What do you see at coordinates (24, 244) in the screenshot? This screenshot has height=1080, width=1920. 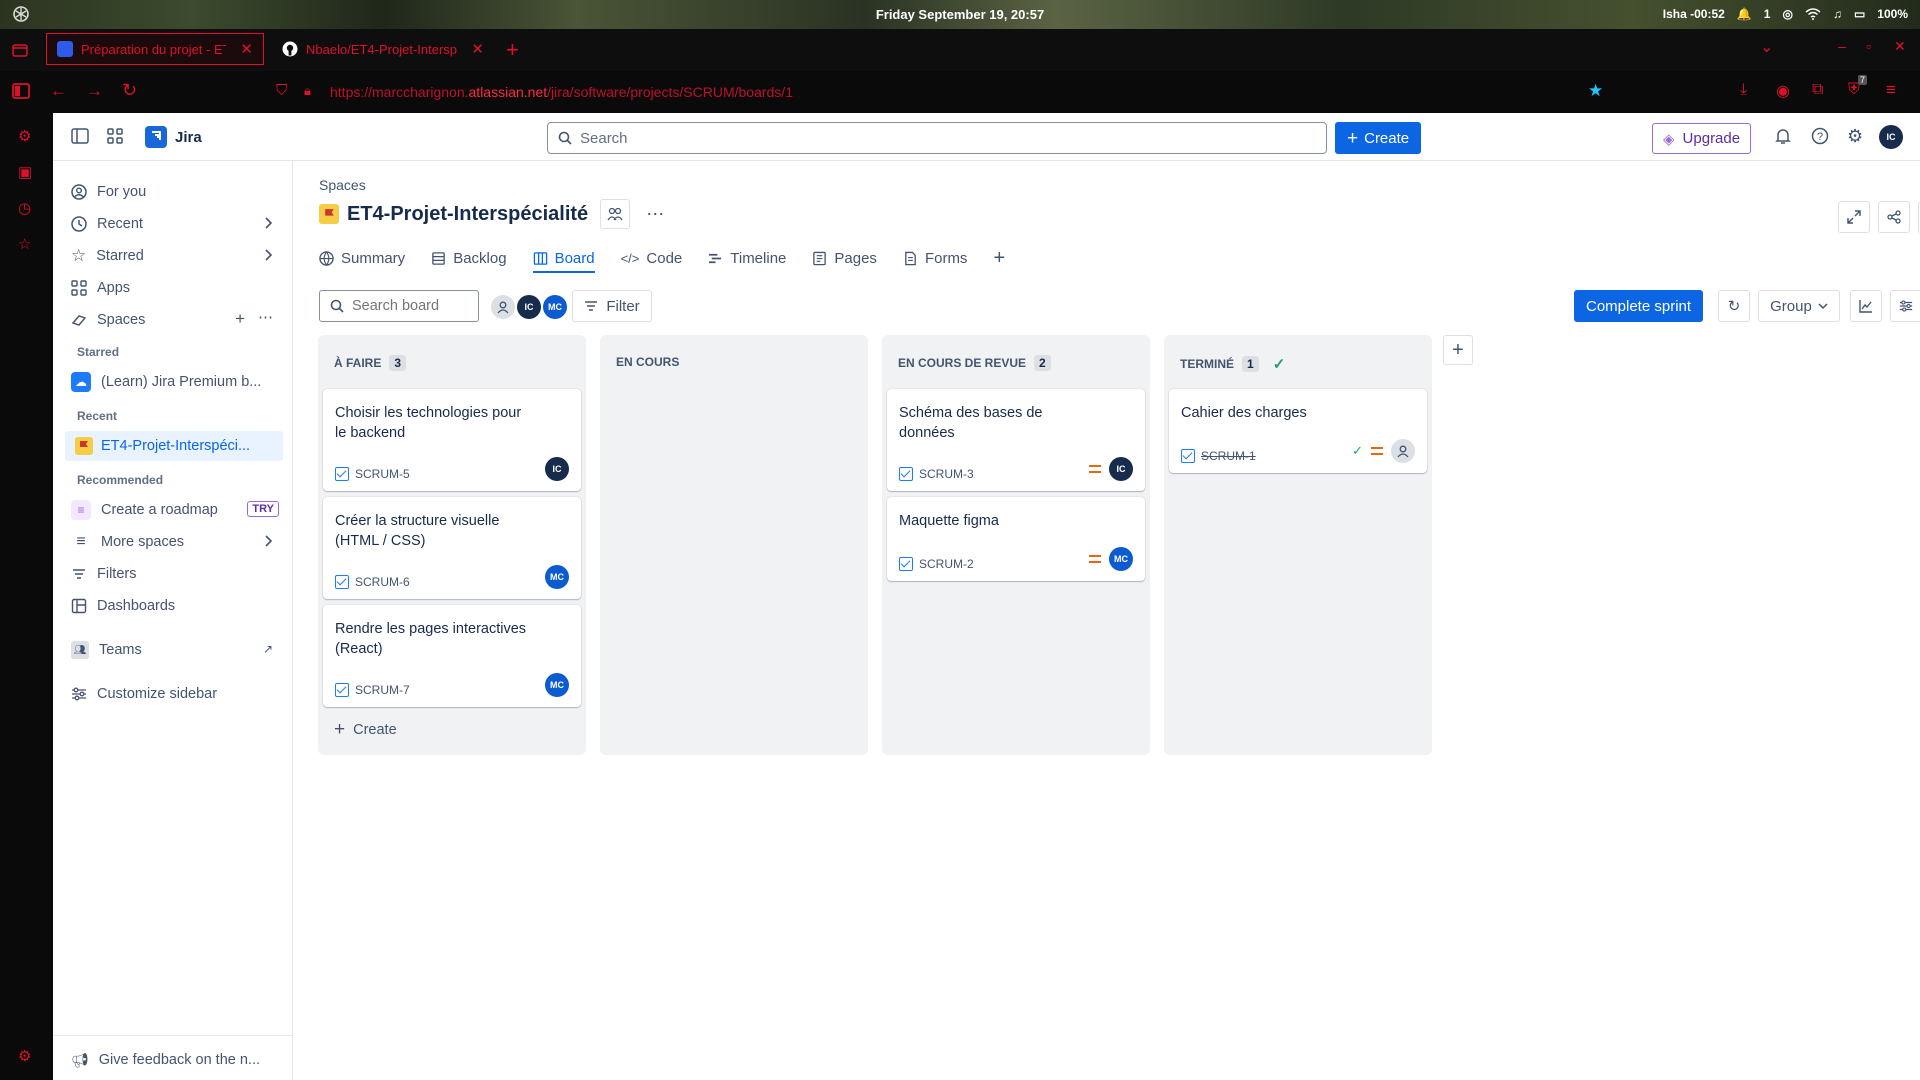 I see `panel-bookmarks-icon: ☆` at bounding box center [24, 244].